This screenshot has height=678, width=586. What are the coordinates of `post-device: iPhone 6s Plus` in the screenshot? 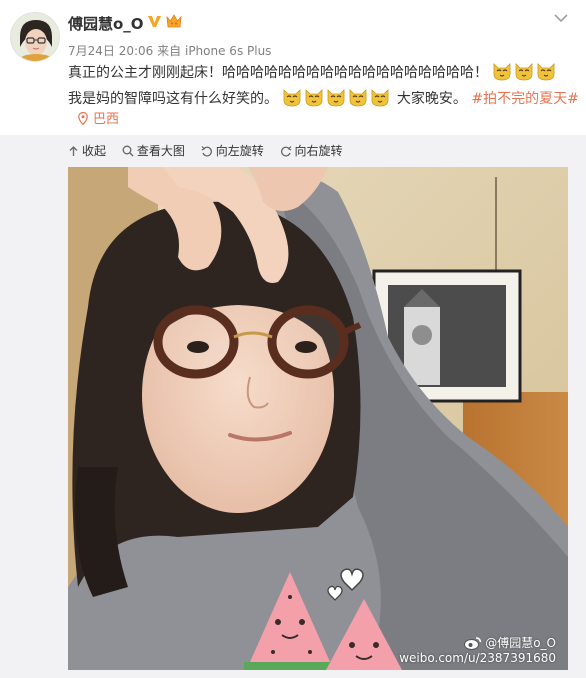 It's located at (228, 51).